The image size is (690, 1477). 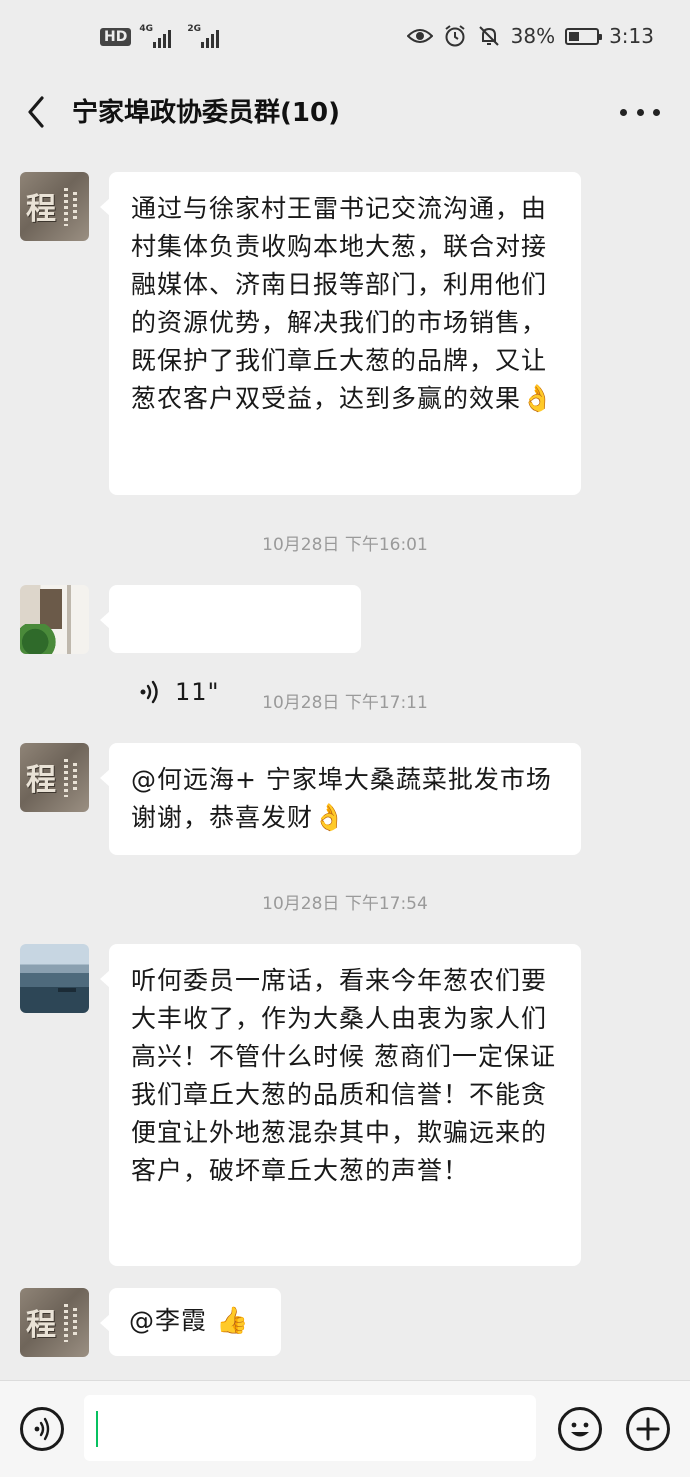 What do you see at coordinates (488, 36) in the screenshot?
I see `mute-bell-icon` at bounding box center [488, 36].